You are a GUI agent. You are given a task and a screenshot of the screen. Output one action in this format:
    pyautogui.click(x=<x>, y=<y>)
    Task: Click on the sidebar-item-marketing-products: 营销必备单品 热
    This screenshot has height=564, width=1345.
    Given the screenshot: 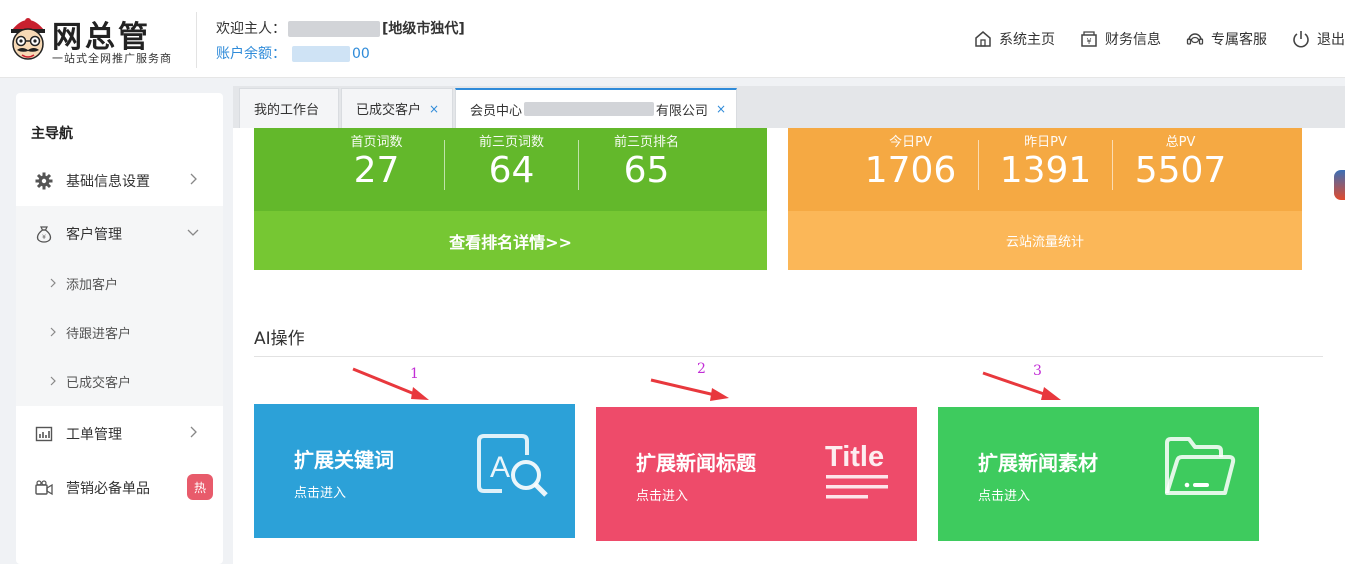 What is the action you would take?
    pyautogui.click(x=119, y=488)
    